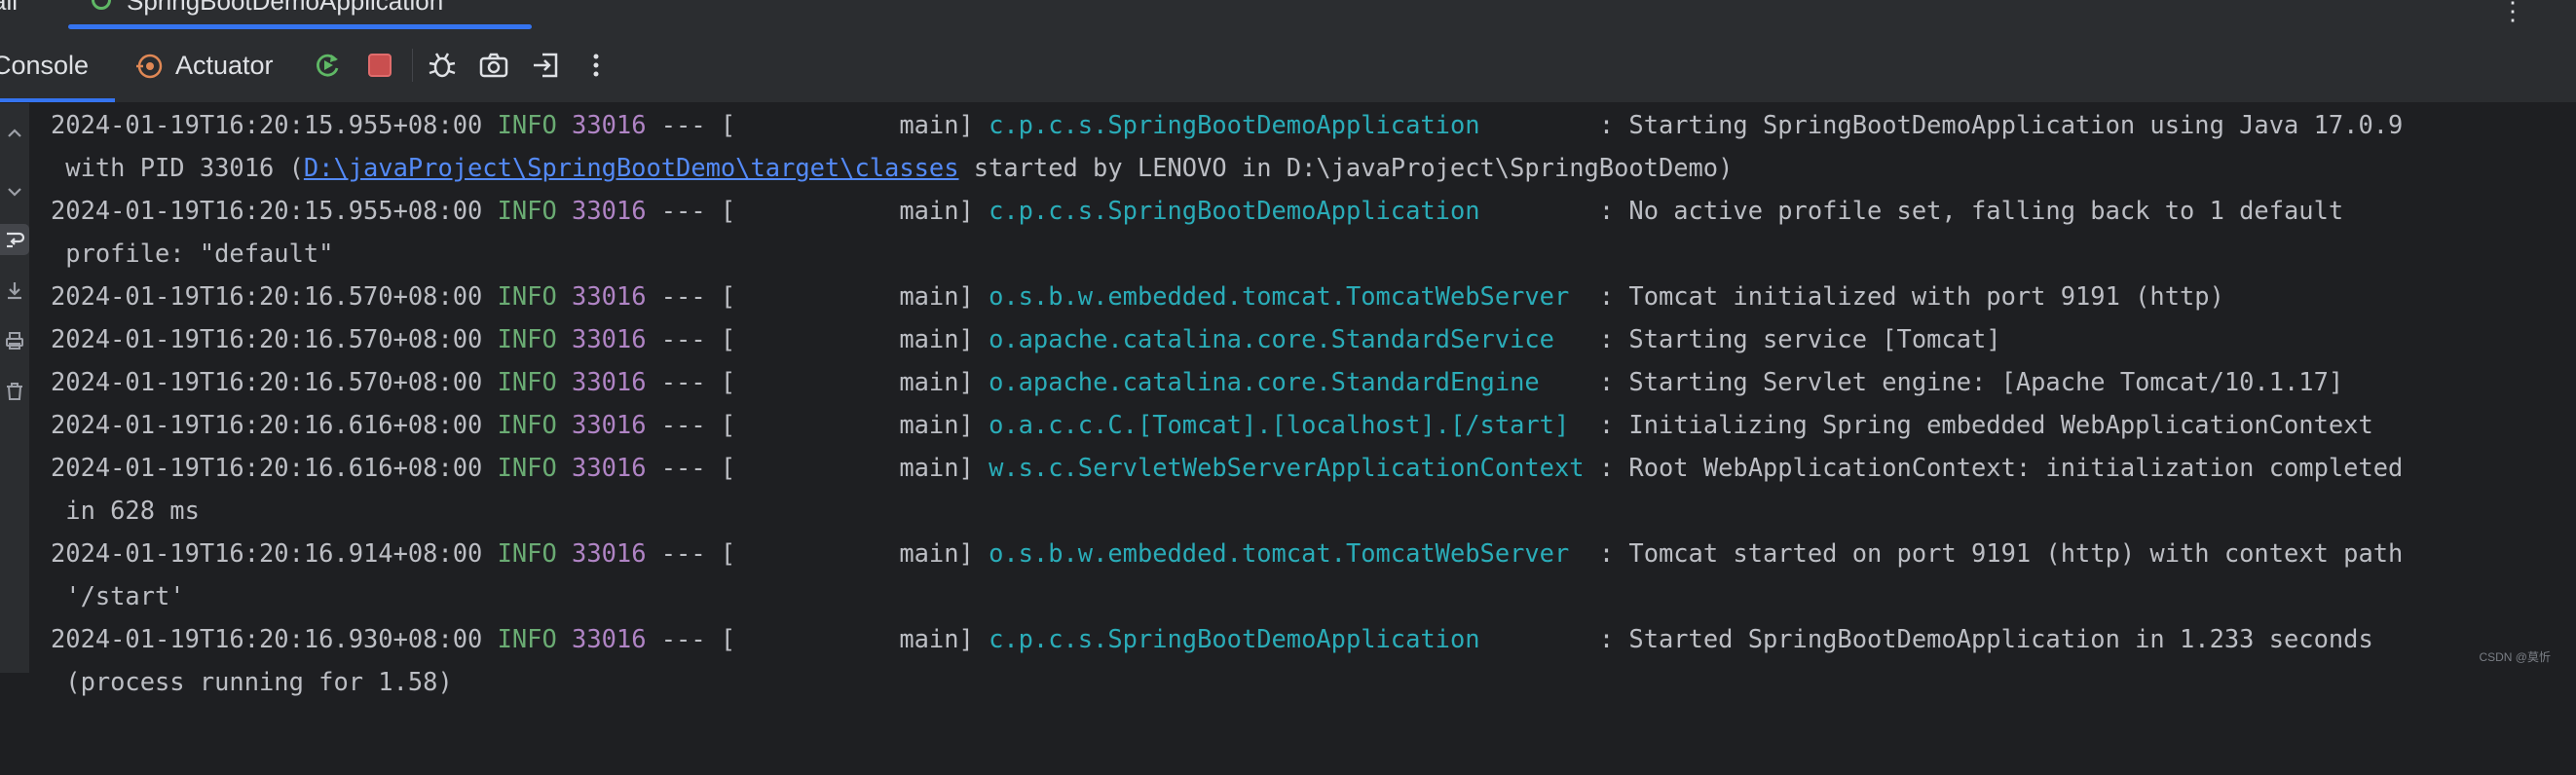  Describe the element at coordinates (14, 134) in the screenshot. I see `scroll-up-button` at that location.